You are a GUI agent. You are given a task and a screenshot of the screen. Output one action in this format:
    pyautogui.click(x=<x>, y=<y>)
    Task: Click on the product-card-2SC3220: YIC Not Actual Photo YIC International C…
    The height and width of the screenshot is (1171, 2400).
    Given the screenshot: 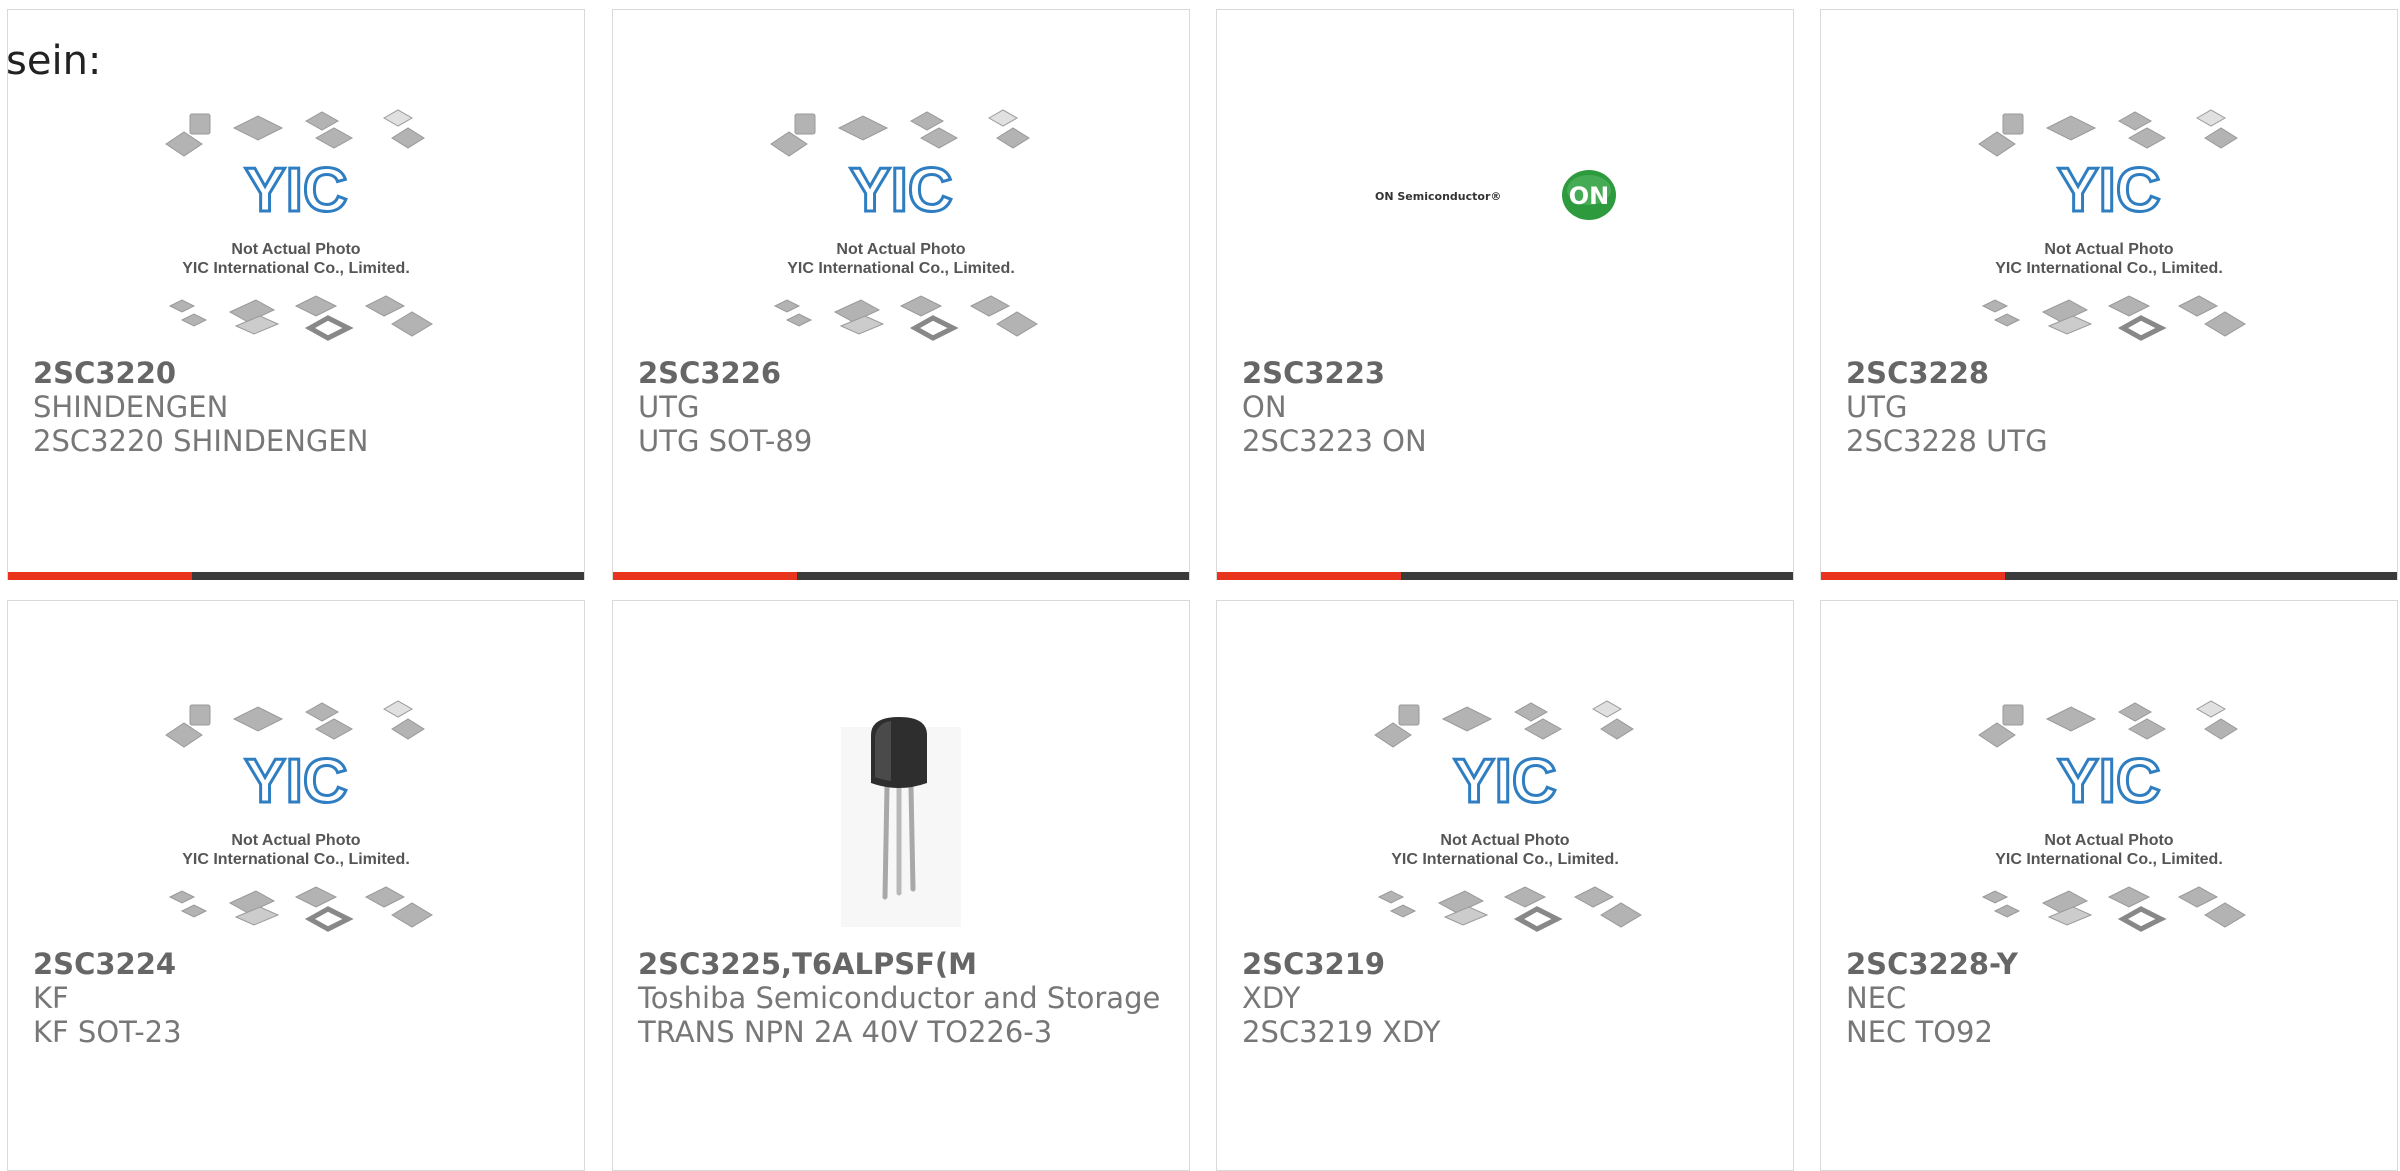 What is the action you would take?
    pyautogui.click(x=296, y=294)
    